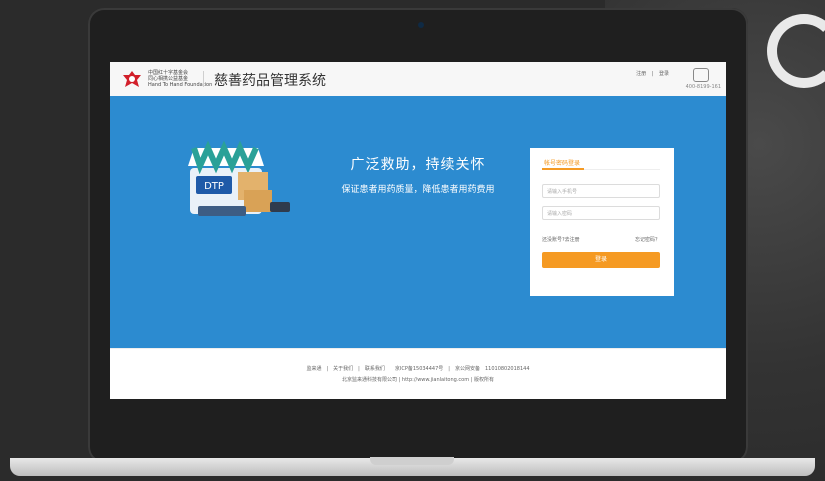 This screenshot has height=481, width=825. I want to click on pharmacy-shop-icon: DTP, so click(239, 178).